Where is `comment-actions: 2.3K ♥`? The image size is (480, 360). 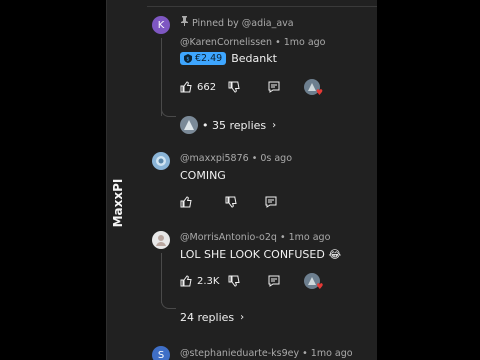 comment-actions: 2.3K ♥ is located at coordinates (252, 282).